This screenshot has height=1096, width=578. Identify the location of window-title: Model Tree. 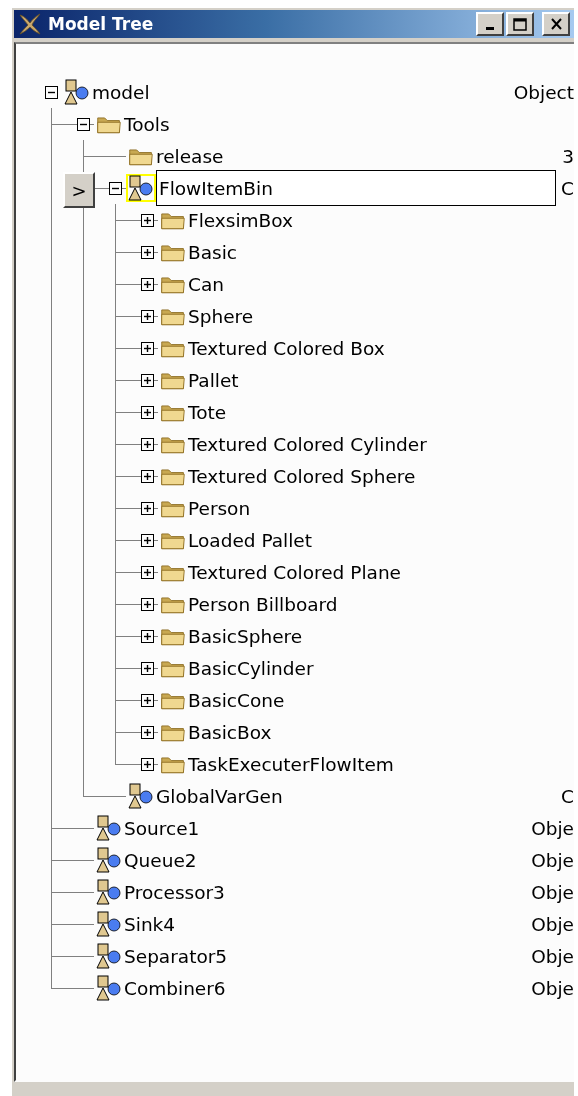
(101, 24).